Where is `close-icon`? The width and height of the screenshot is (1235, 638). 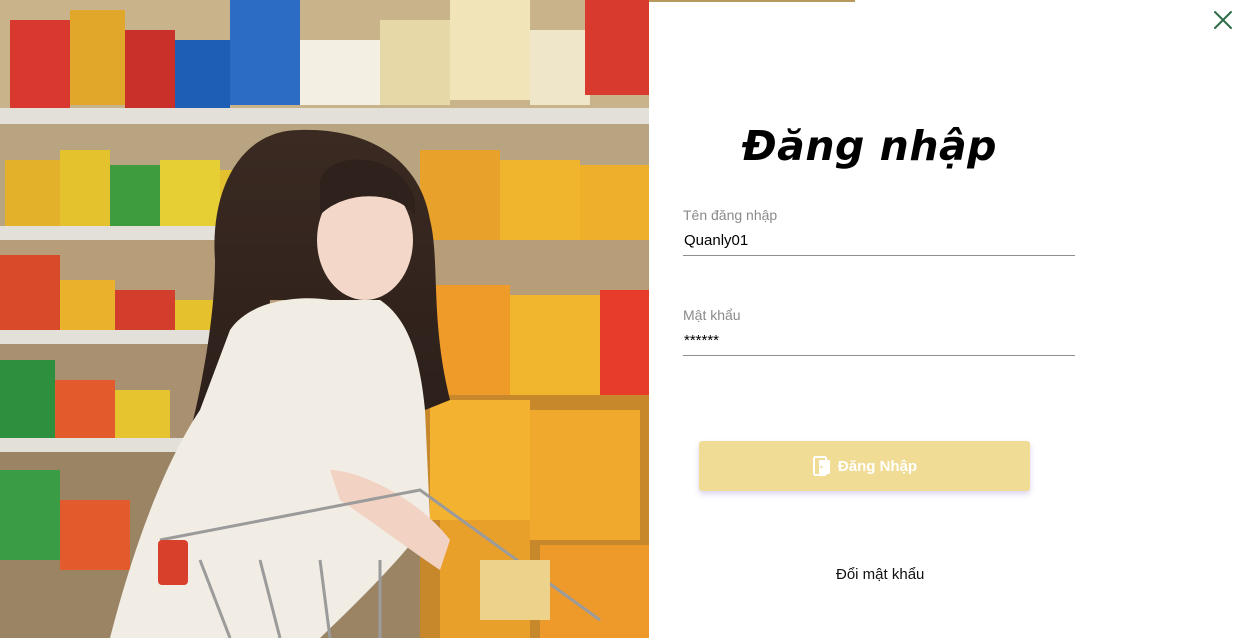
close-icon is located at coordinates (1223, 20).